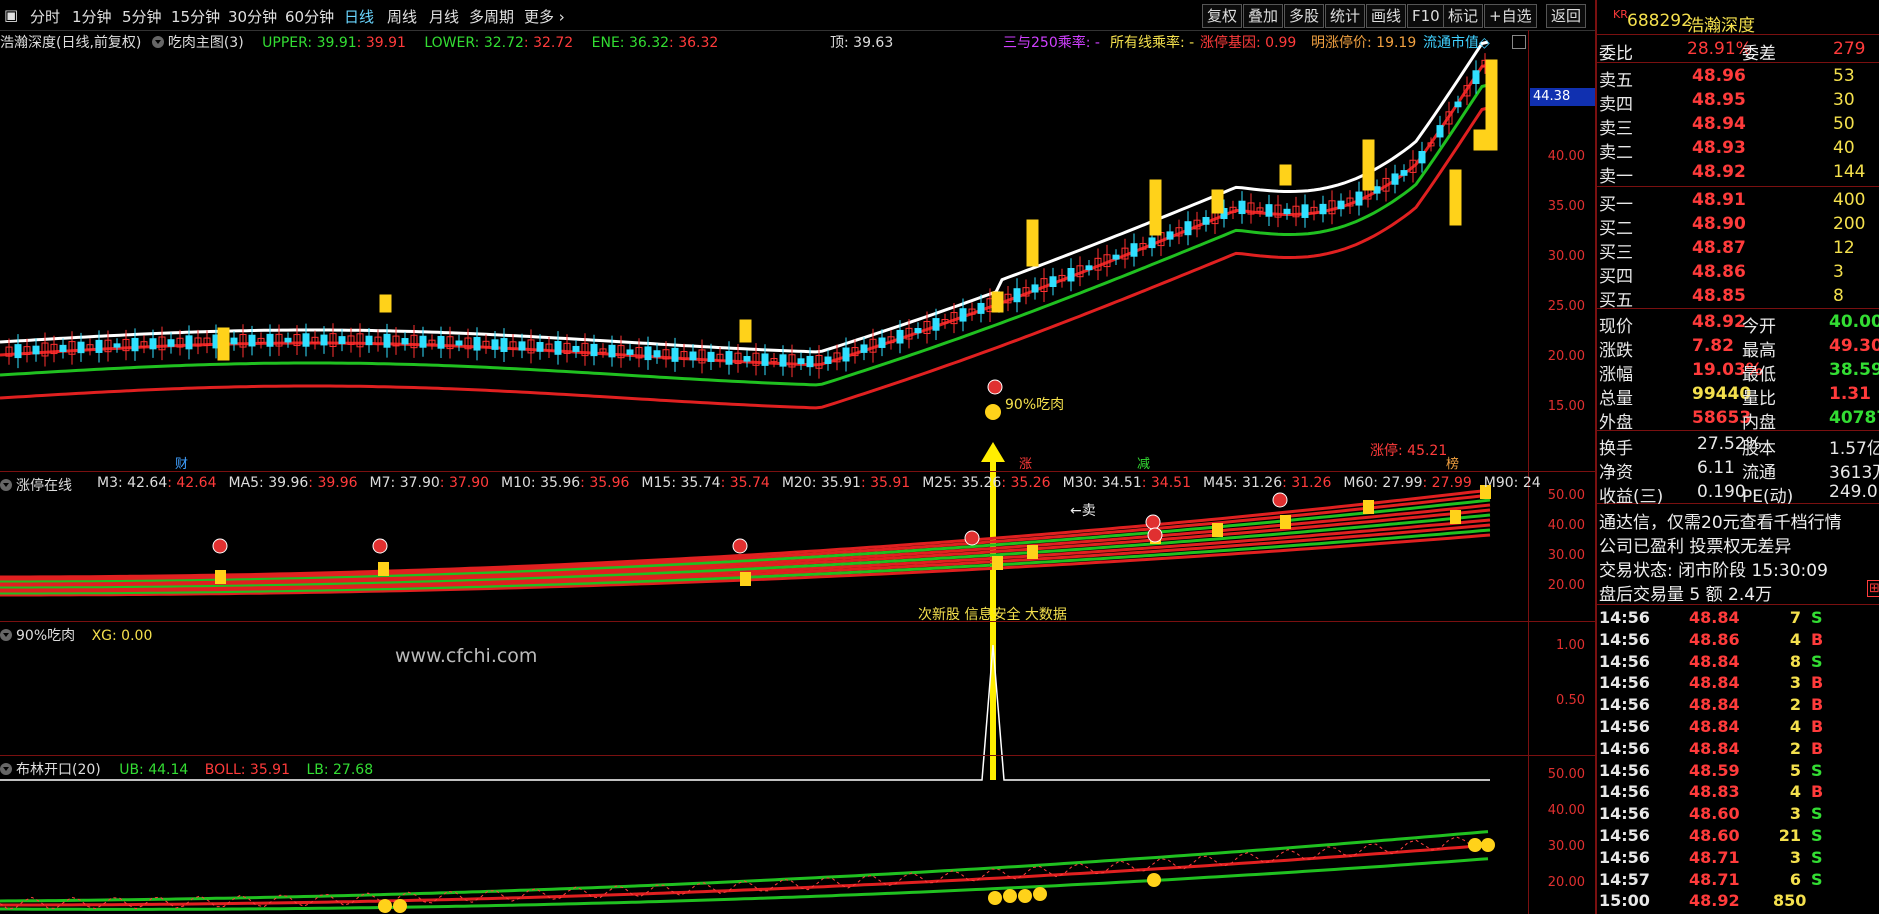 The height and width of the screenshot is (914, 1879). Describe the element at coordinates (1738, 683) in the screenshot. I see `tick-row: 14:56 48.84 3 B` at that location.